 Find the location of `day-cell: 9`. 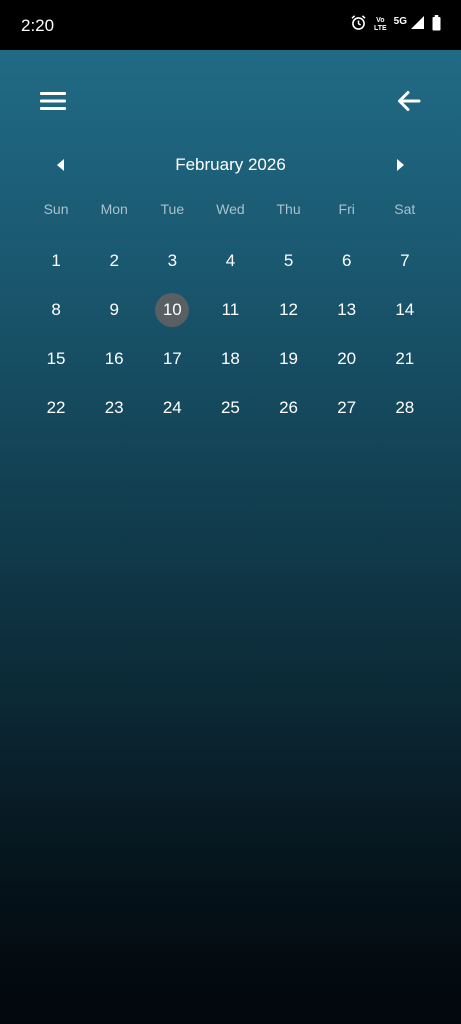

day-cell: 9 is located at coordinates (114, 309).